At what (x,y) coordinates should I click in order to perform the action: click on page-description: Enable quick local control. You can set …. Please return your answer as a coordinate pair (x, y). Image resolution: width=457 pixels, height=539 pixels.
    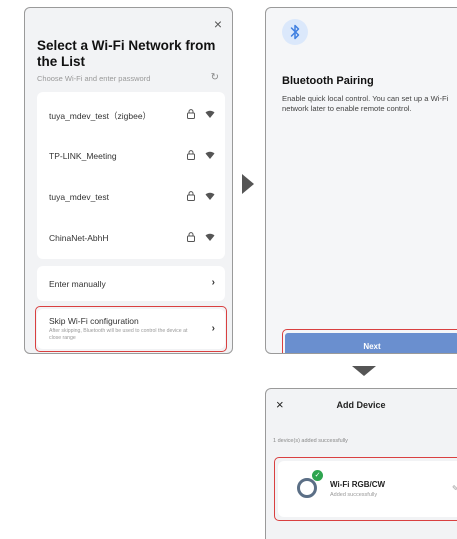
    Looking at the image, I should click on (365, 103).